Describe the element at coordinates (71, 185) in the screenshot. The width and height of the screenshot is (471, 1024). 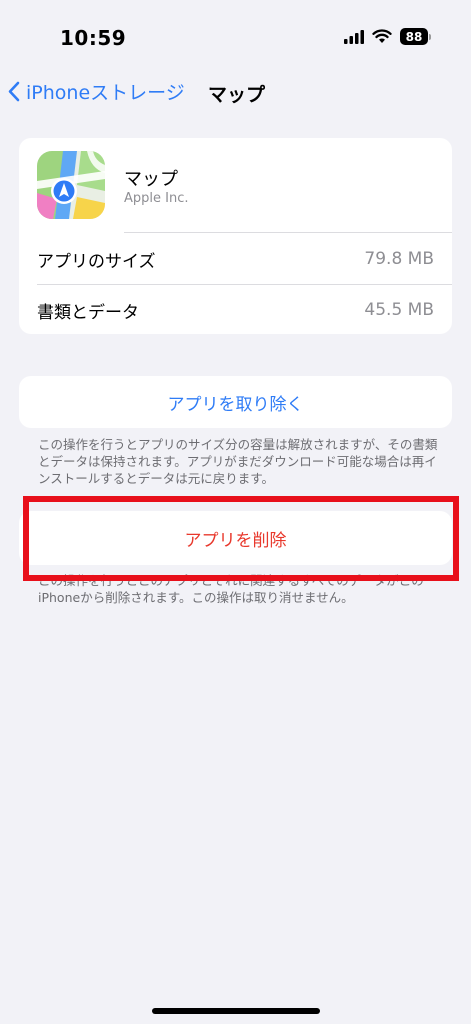
I see `maps-app-icon` at that location.